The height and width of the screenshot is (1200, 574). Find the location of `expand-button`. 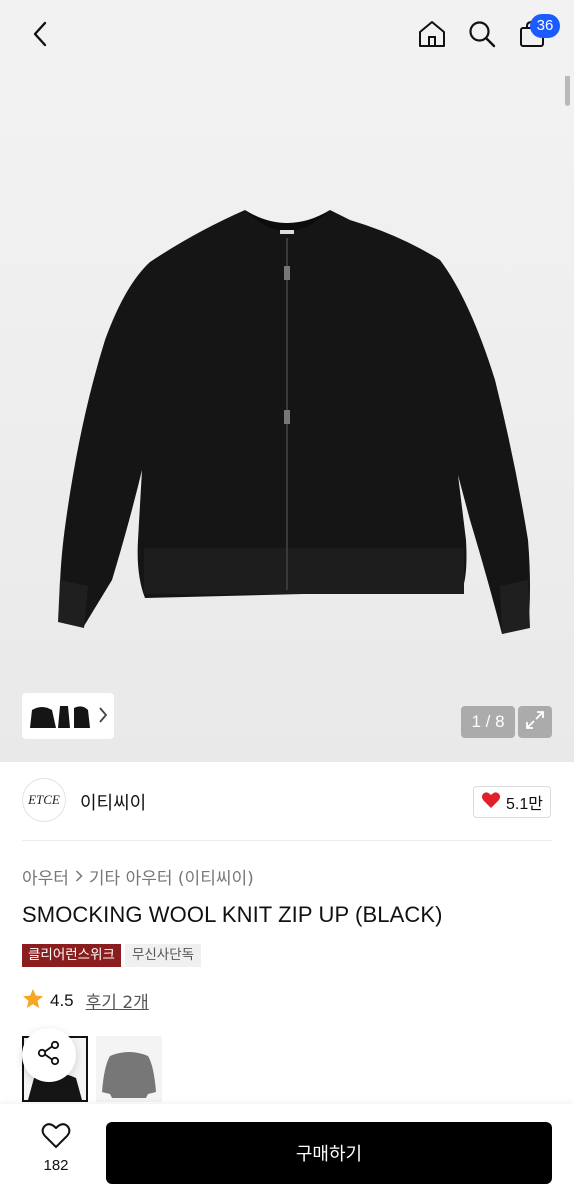

expand-button is located at coordinates (535, 722).